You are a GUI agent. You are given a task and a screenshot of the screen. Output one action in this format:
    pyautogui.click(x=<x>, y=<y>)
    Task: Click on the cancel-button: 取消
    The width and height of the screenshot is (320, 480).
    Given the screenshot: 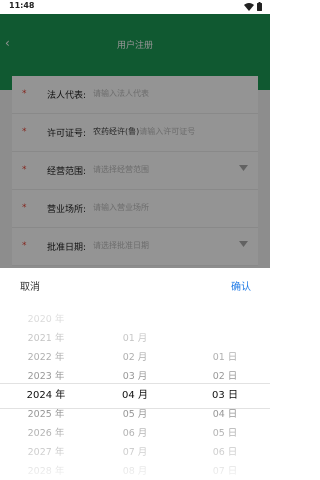 What is the action you would take?
    pyautogui.click(x=30, y=285)
    